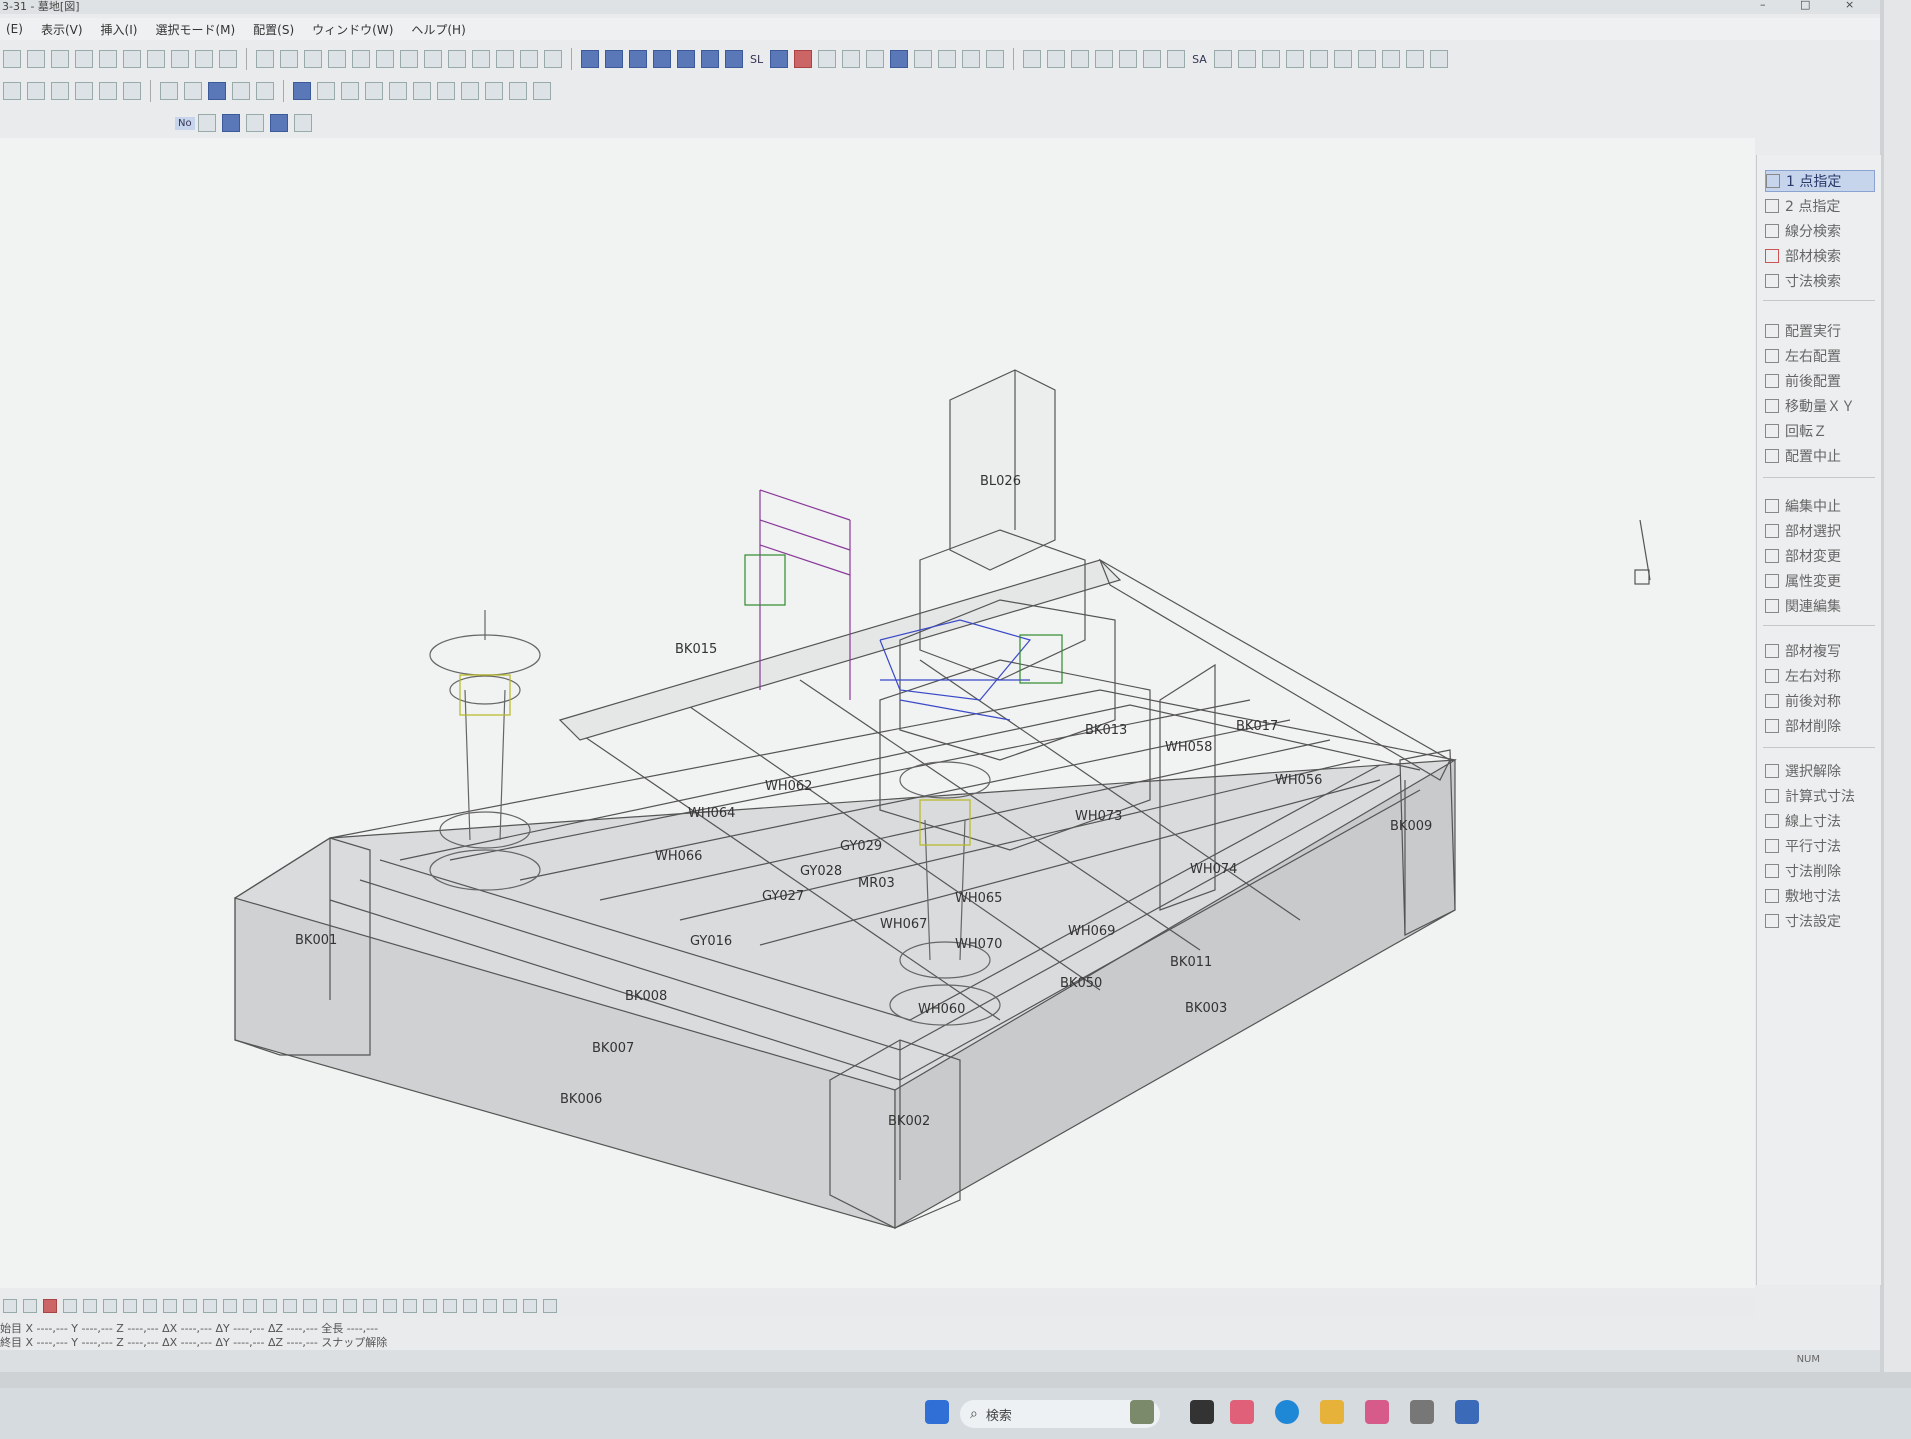 This screenshot has height=1439, width=1911. Describe the element at coordinates (1820, 676) in the screenshot. I see `mirror-left-right-button: 左右対称` at that location.